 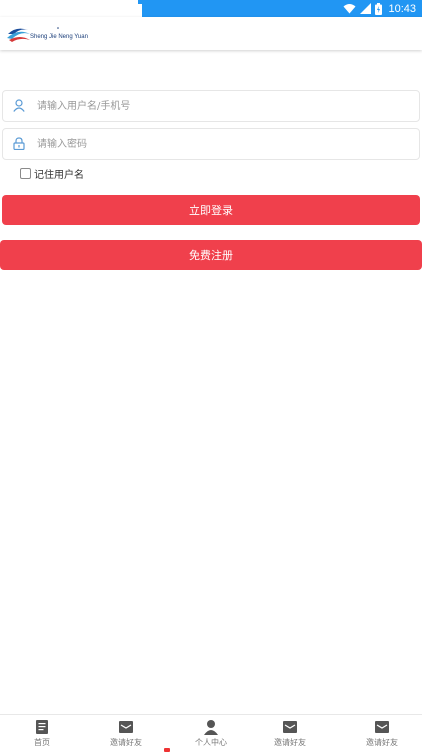 I want to click on login-button: 立即登录, so click(x=211, y=210).